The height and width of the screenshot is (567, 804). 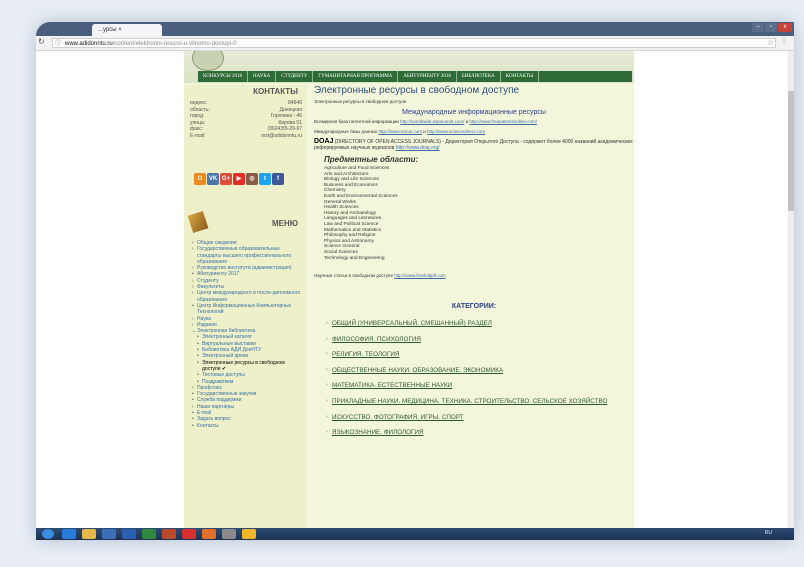 What do you see at coordinates (198, 135) in the screenshot?
I see `contact-label: E-mail:` at bounding box center [198, 135].